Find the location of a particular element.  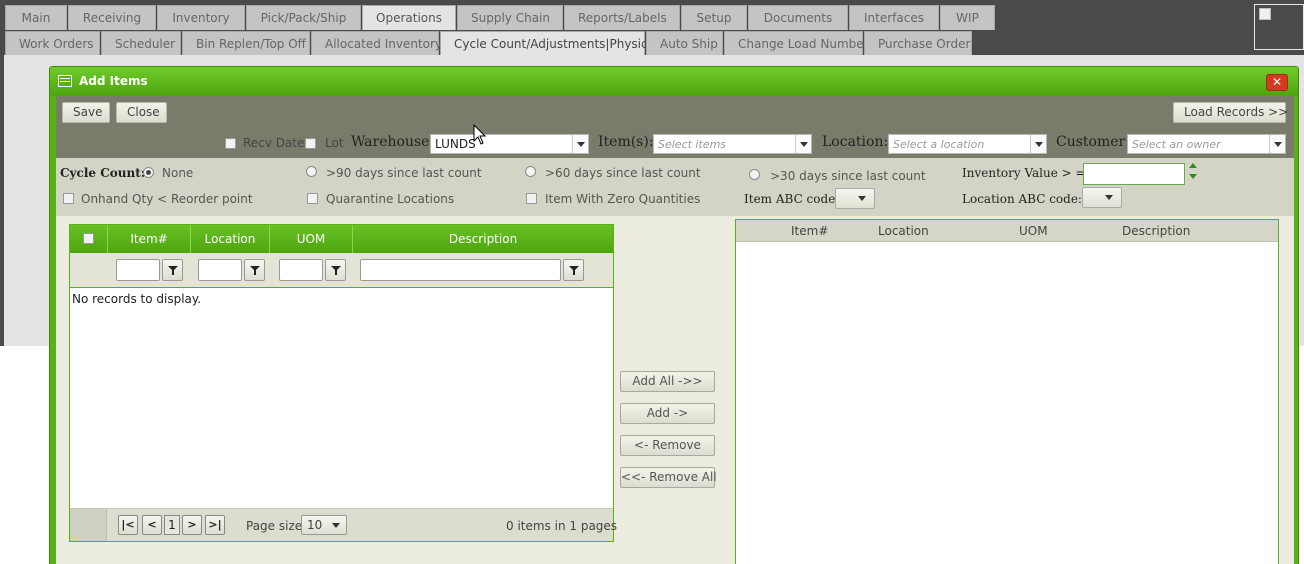

dialog-titlebar: Add Items ✕ is located at coordinates (674, 81).